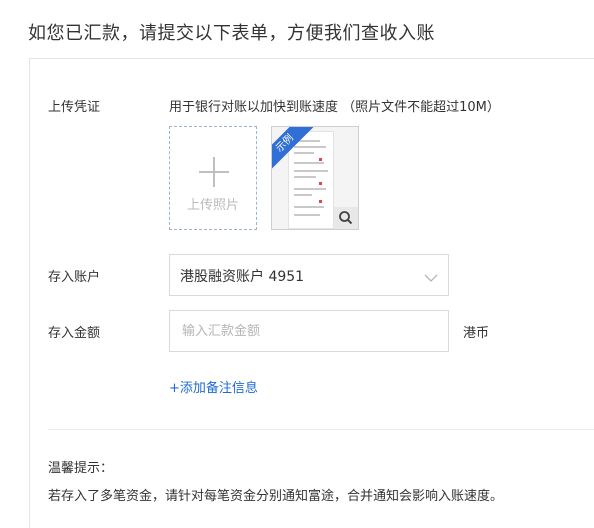  What do you see at coordinates (276, 496) in the screenshot?
I see `tips-text: 若存入了多笔资金，请针对每笔资金分别通知富途，合并通知会影响入账速度。` at bounding box center [276, 496].